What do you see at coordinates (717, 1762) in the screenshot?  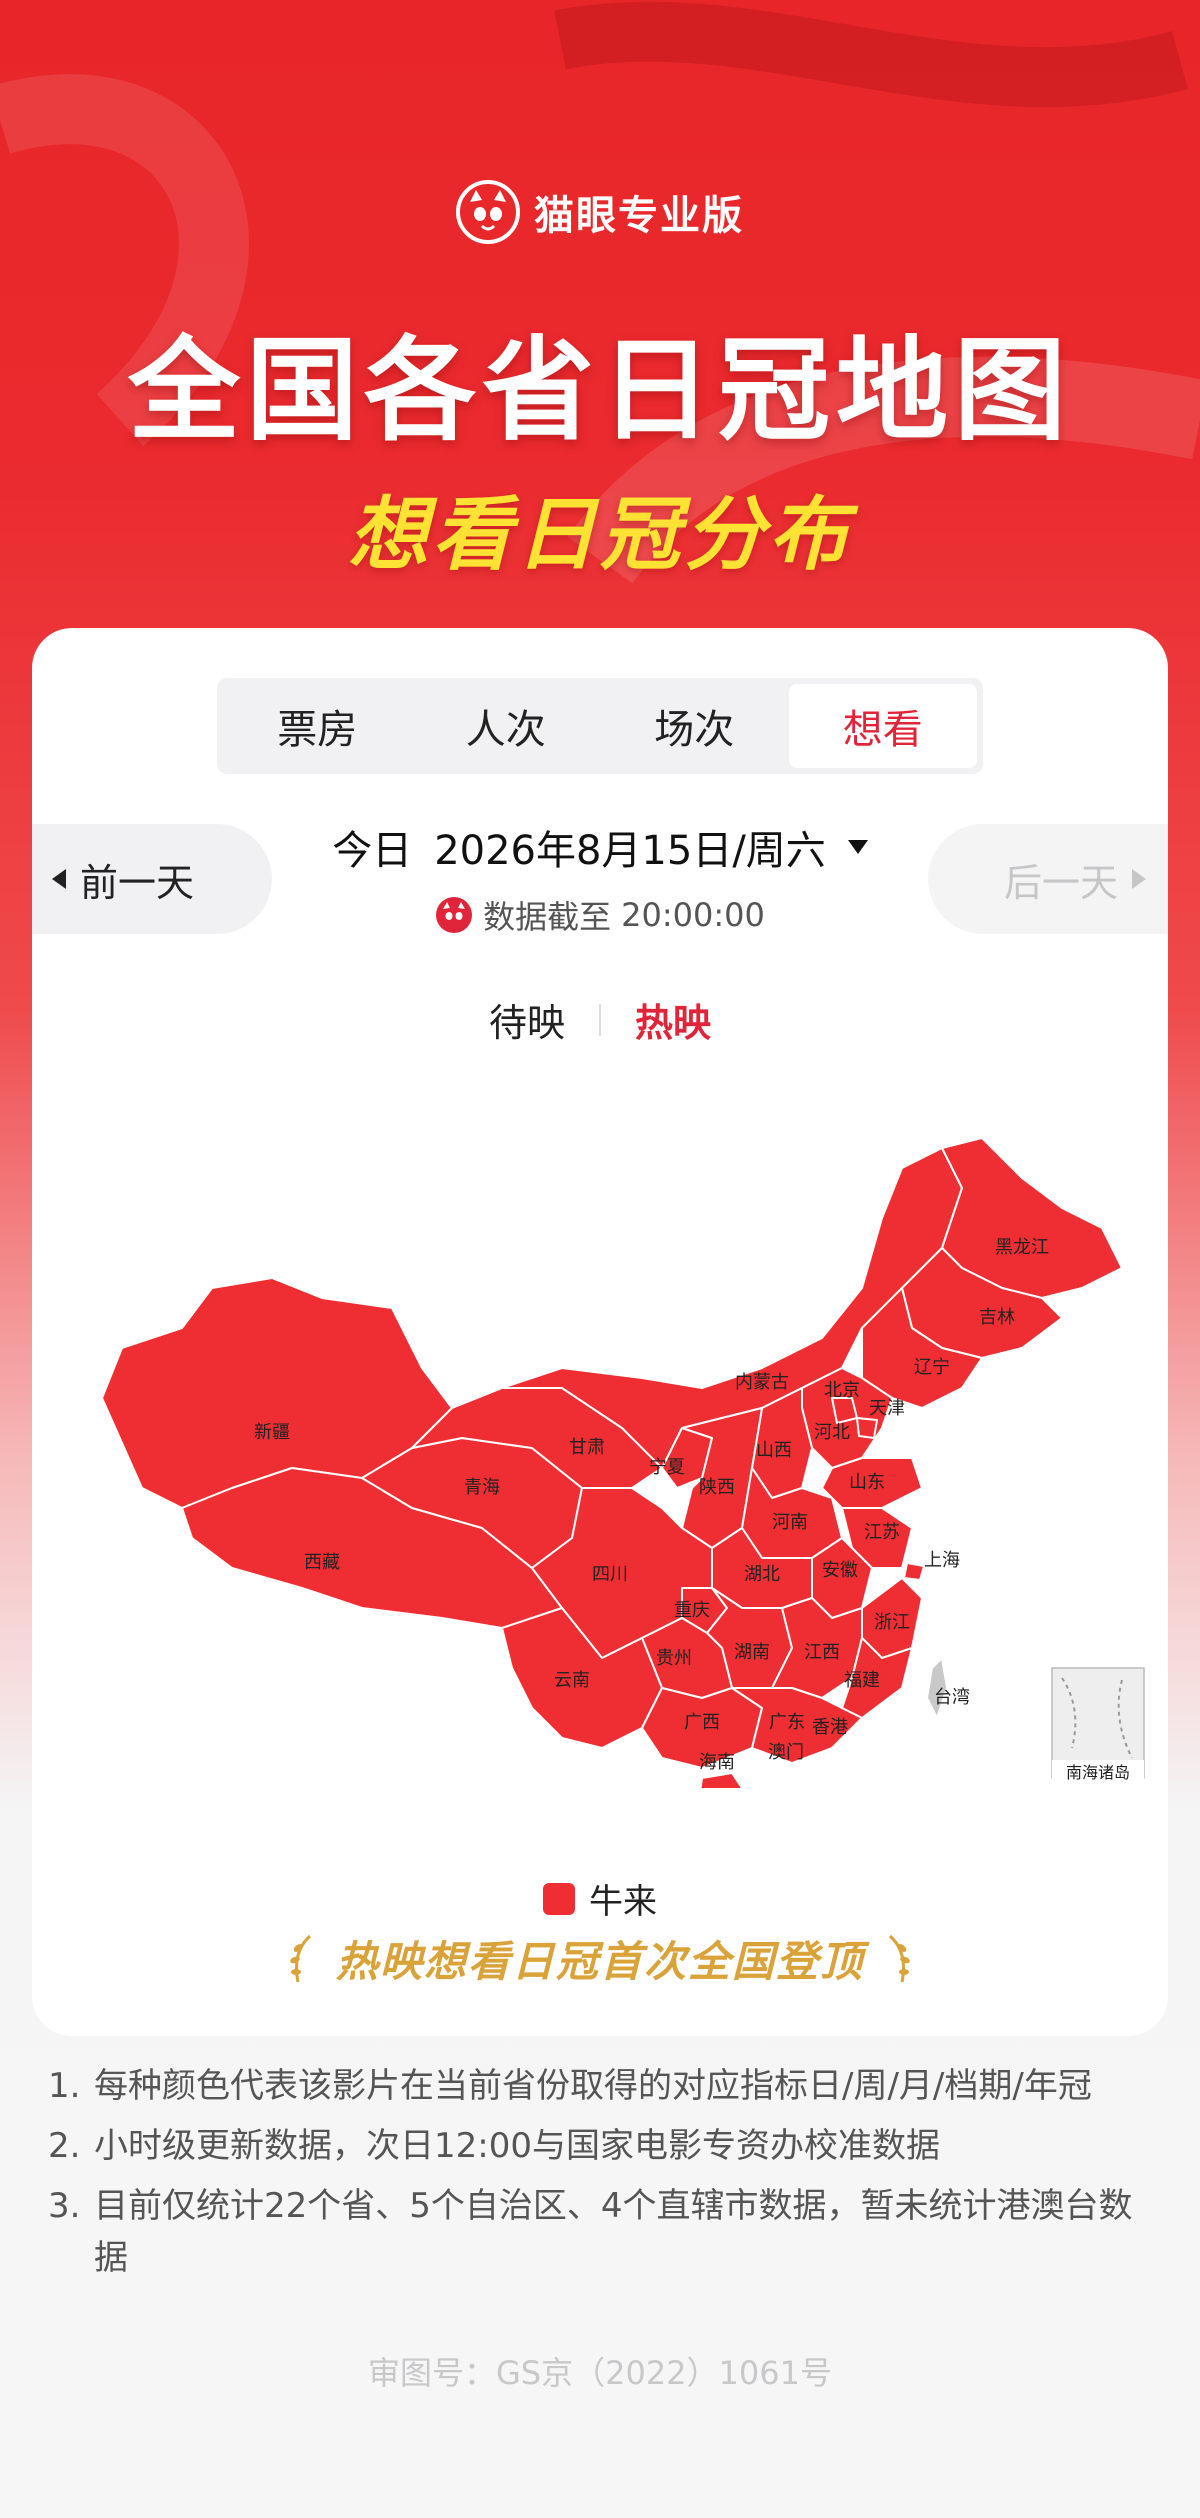 I see `label-hainan: 海南` at bounding box center [717, 1762].